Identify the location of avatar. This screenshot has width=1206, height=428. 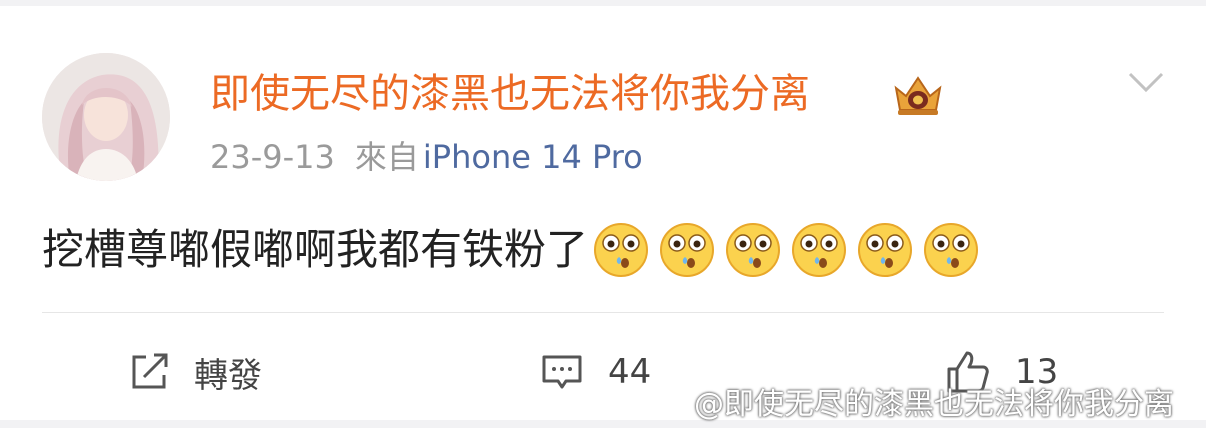
(106, 117).